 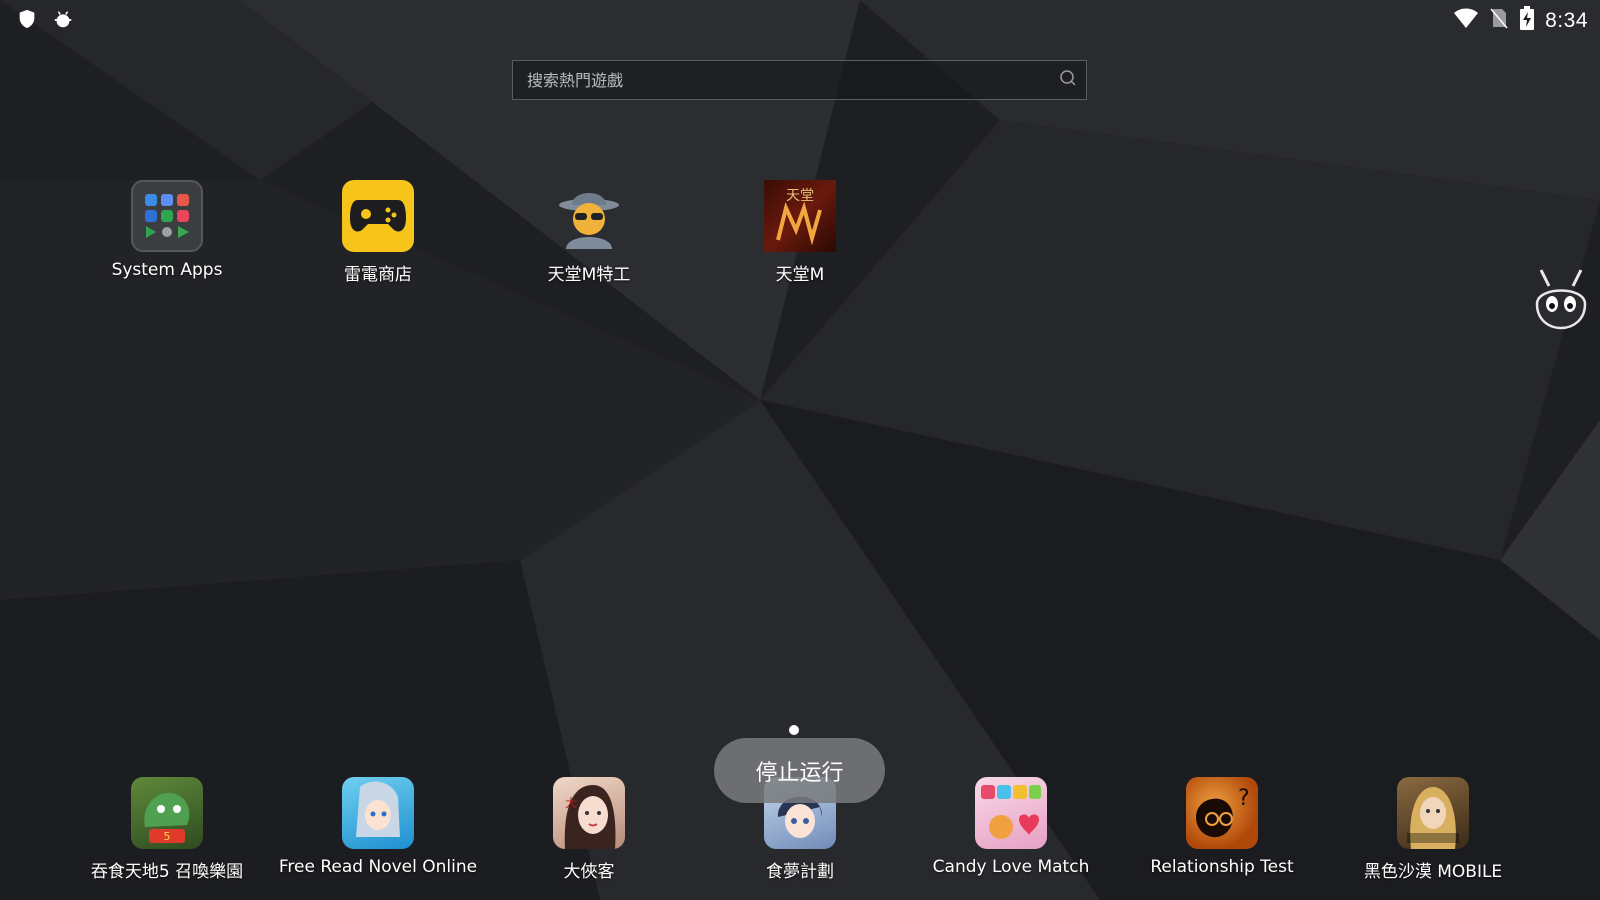 I want to click on dock-app-dragon-game: 5 吞食天地5 召喚樂園, so click(x=167, y=829).